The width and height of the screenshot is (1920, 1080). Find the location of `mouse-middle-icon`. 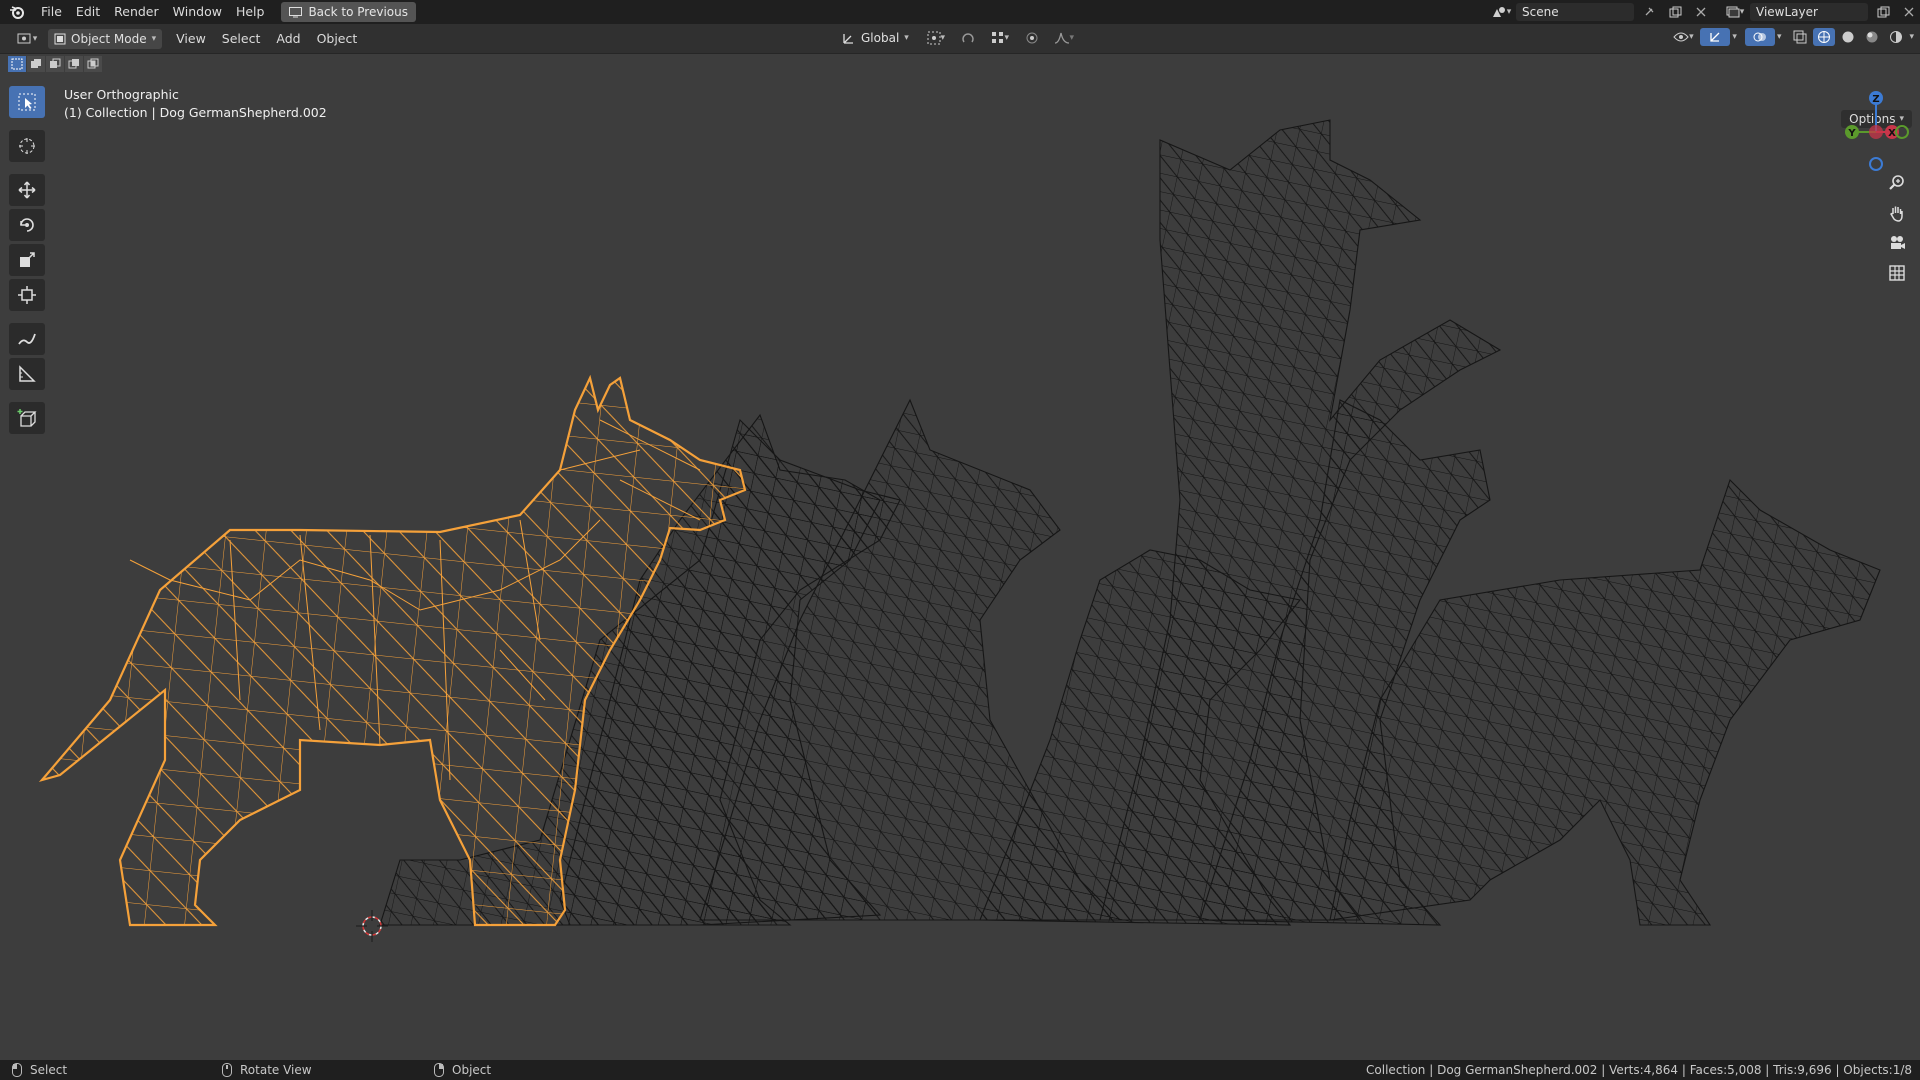

mouse-middle-icon is located at coordinates (227, 1070).